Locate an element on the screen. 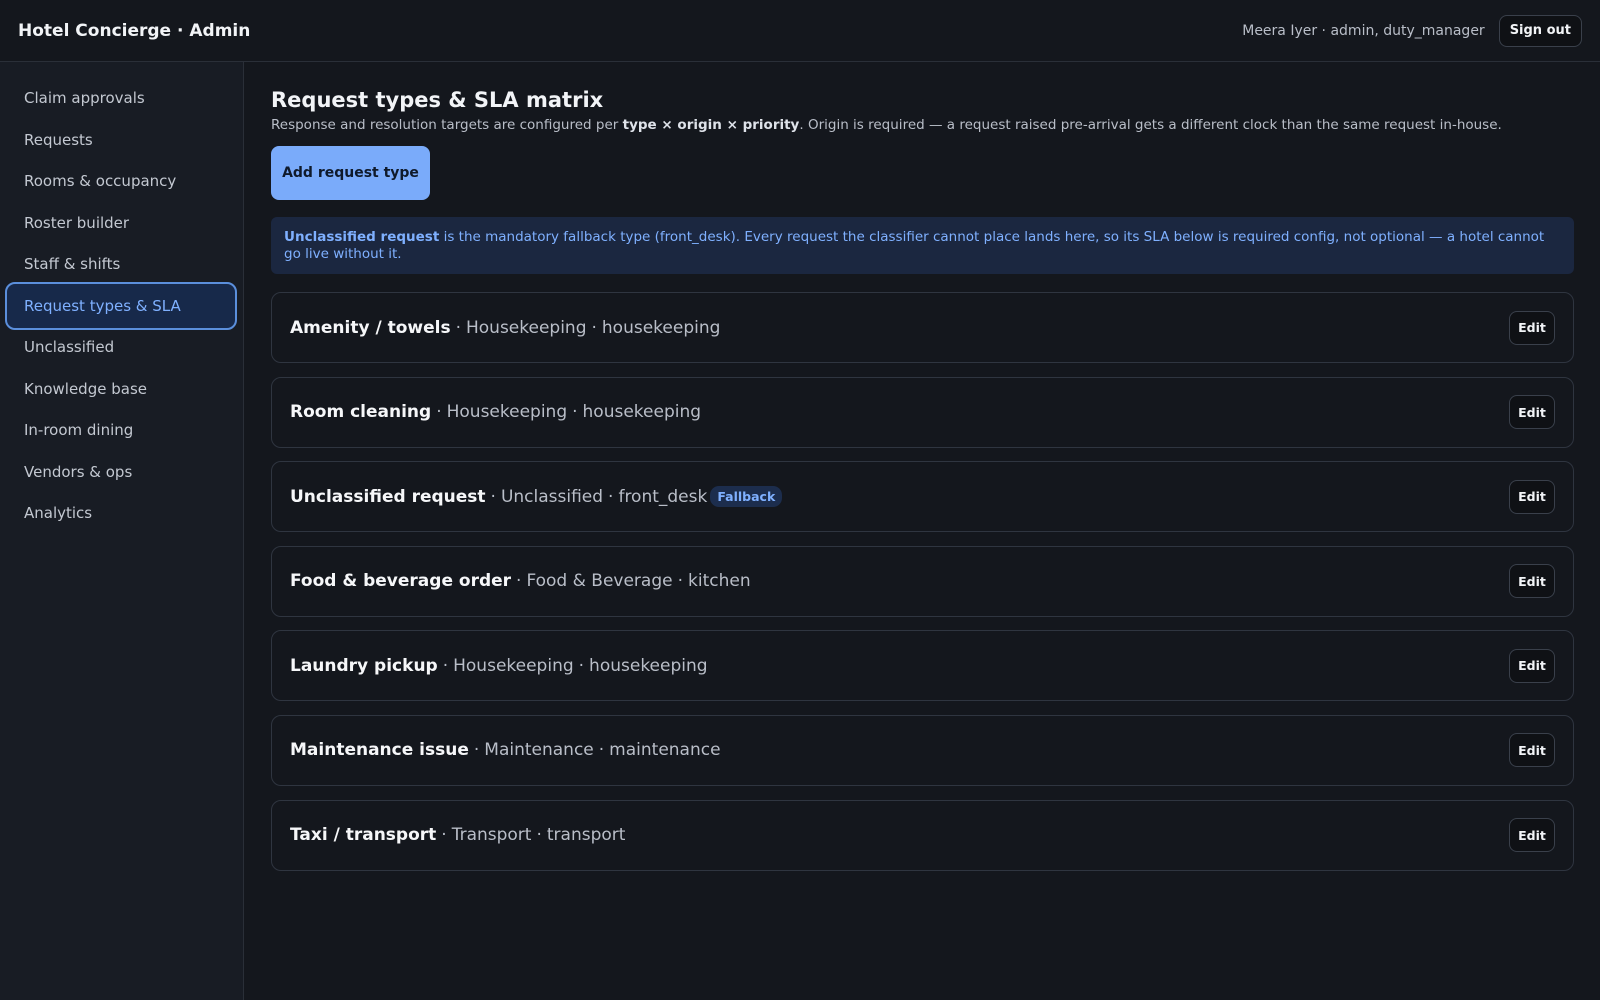  request-type-team: transport is located at coordinates (586, 835).